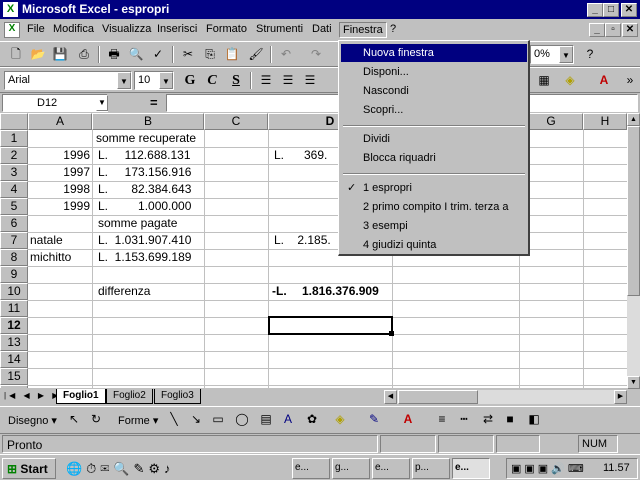  What do you see at coordinates (434, 188) in the screenshot?
I see `menu-item-window-1: ✓ 1 espropri` at bounding box center [434, 188].